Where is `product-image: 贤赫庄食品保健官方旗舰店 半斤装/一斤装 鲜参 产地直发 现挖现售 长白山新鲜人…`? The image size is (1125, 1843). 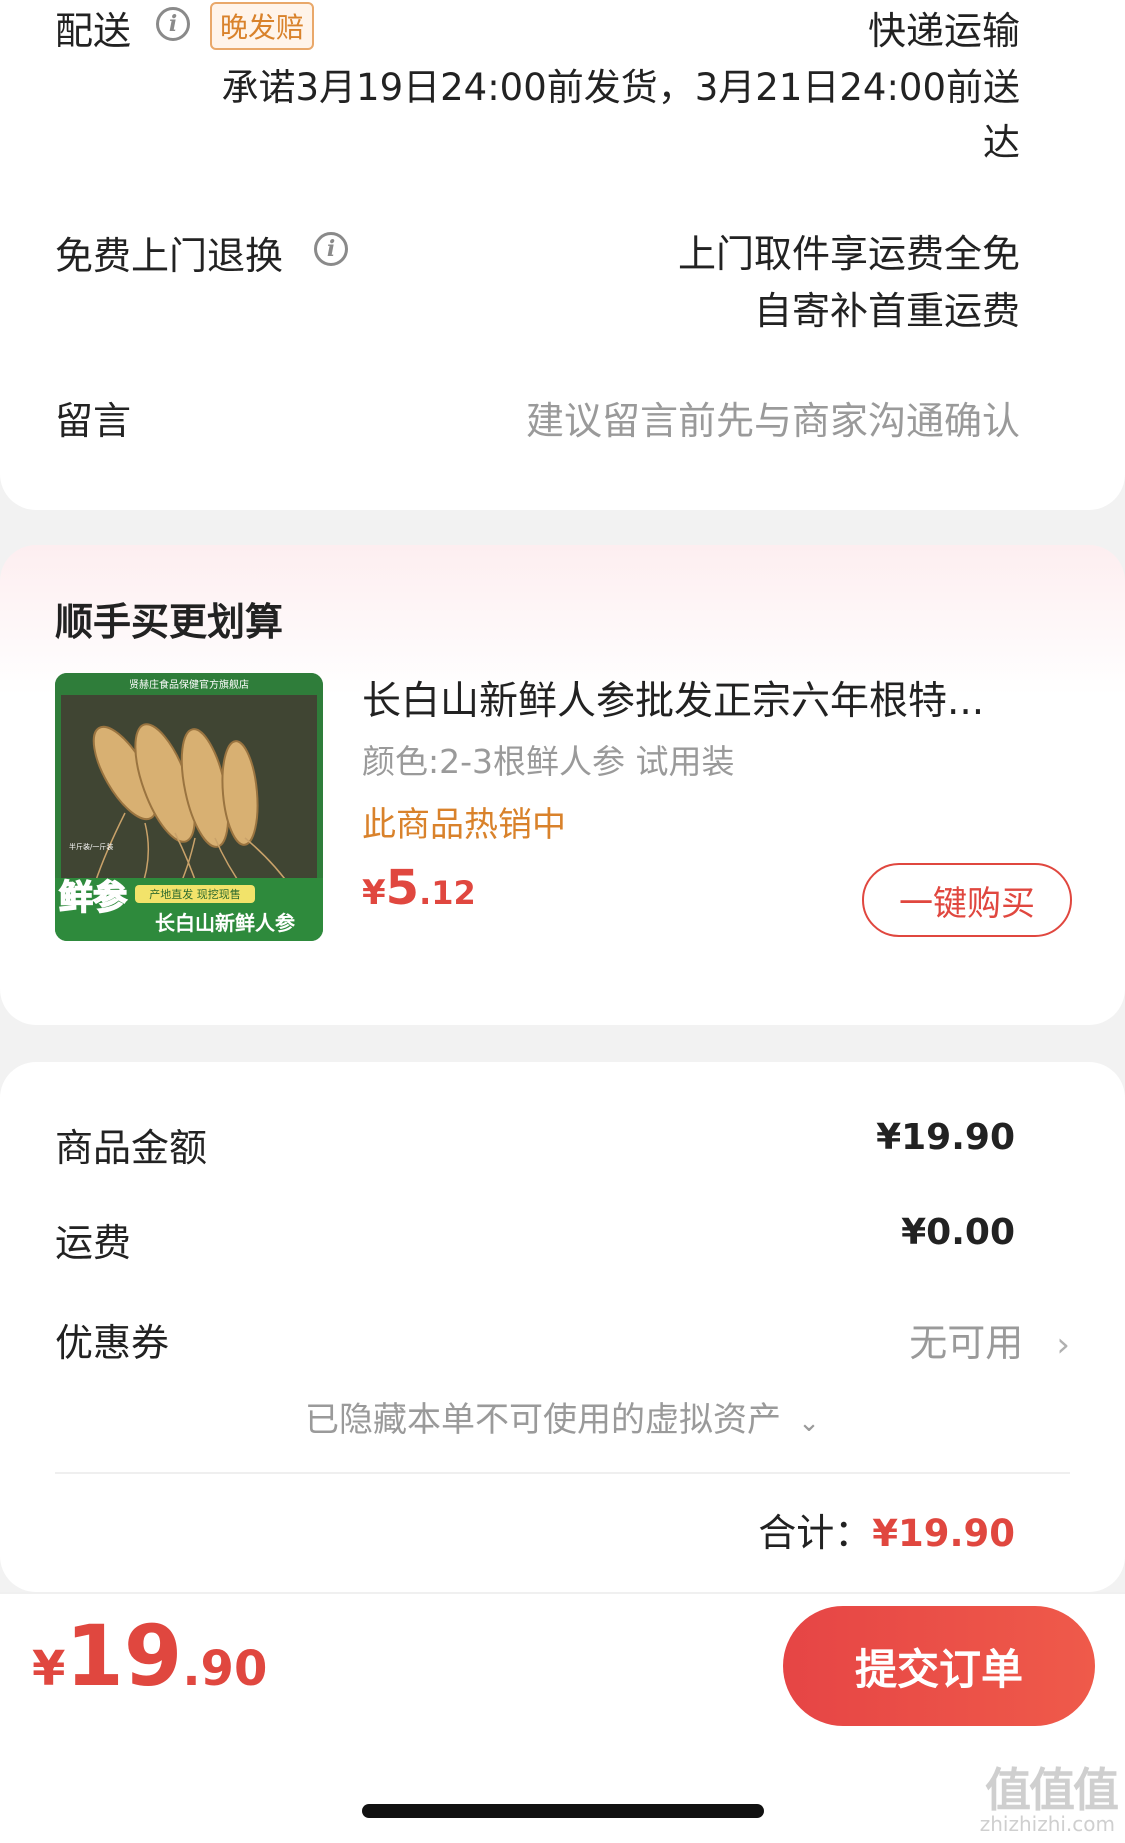
product-image: 贤赫庄食品保健官方旗舰店 半斤装/一斤装 鲜参 产地直发 现挖现售 长白山新鲜人… is located at coordinates (189, 807).